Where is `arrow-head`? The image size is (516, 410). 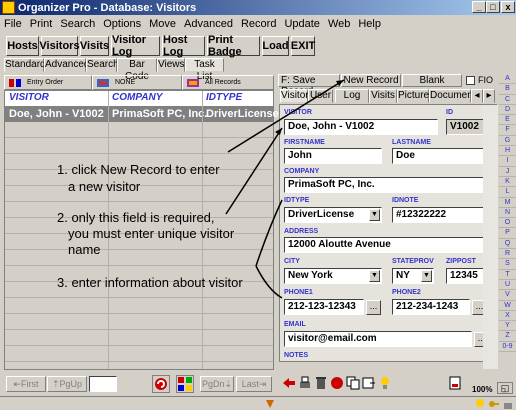
arrow-head is located at coordinates (278, 131).